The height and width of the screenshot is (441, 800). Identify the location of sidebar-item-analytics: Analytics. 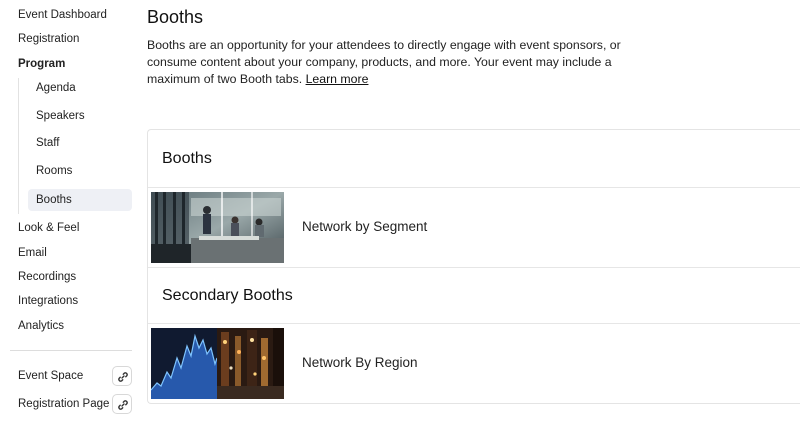
(41, 326).